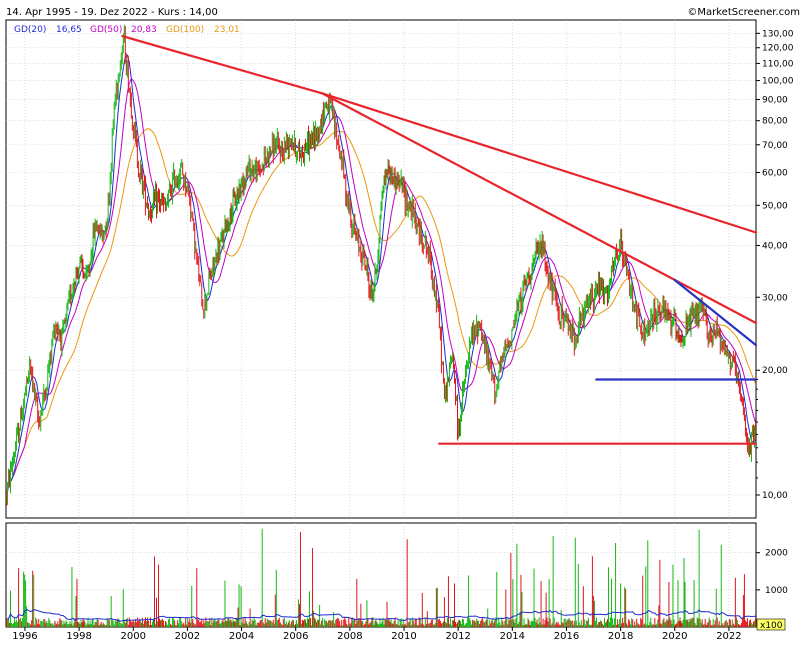 This screenshot has height=650, width=805. I want to click on legend-value-gd100: 23,01, so click(227, 30).